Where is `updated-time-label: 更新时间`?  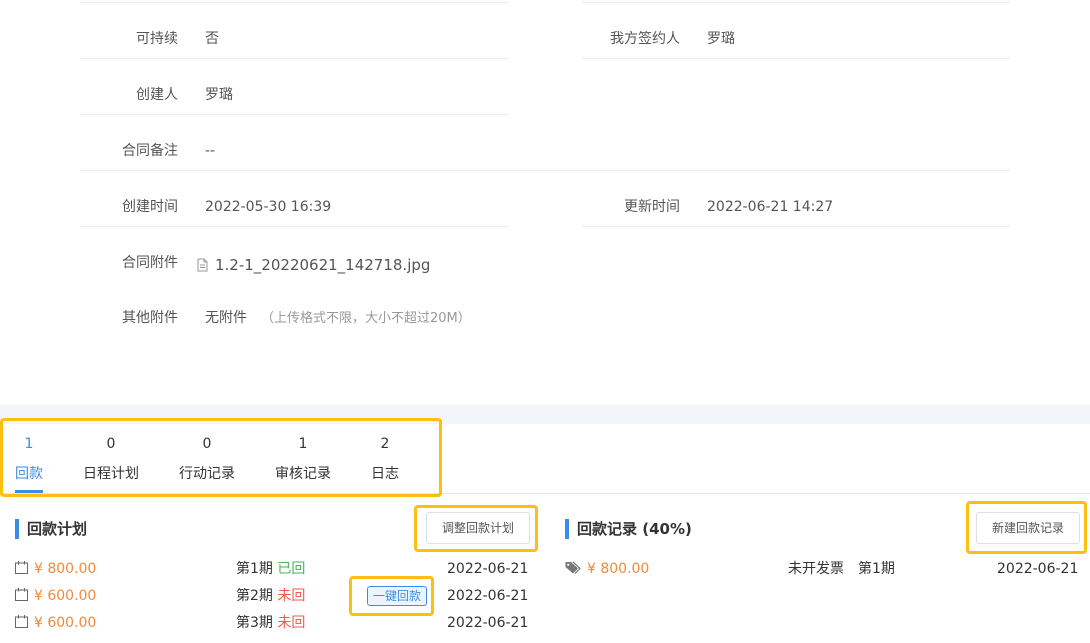
updated-time-label: 更新时间 is located at coordinates (652, 207).